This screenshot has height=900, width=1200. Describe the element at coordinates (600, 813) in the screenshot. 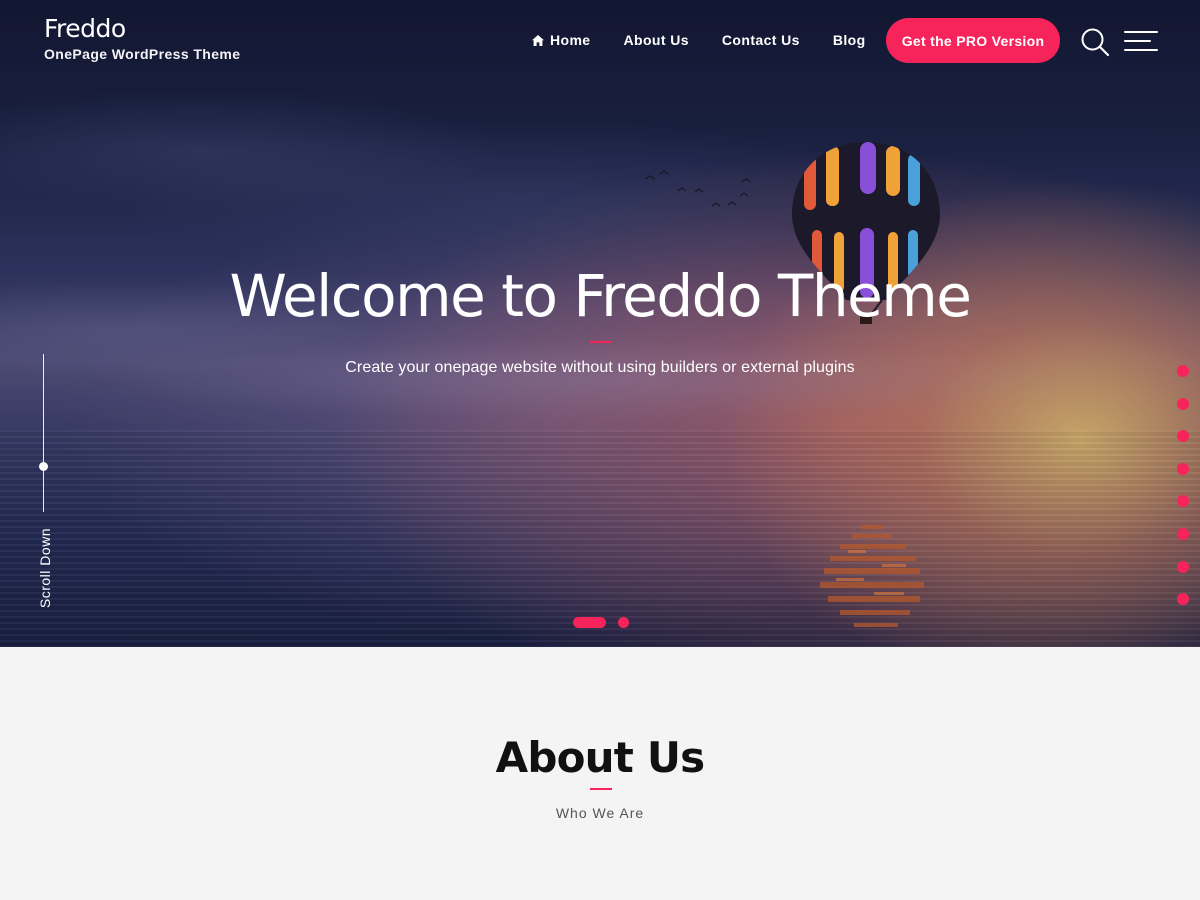

I see `about-section-subtitle: Who We Are` at that location.